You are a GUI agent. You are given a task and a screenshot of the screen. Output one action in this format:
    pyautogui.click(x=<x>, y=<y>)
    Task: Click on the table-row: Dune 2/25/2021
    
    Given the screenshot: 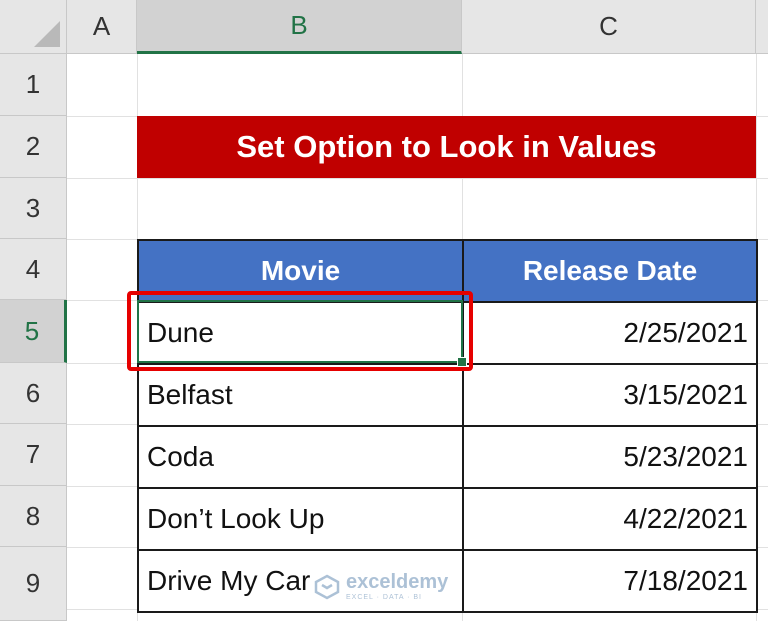 What is the action you would take?
    pyautogui.click(x=447, y=333)
    